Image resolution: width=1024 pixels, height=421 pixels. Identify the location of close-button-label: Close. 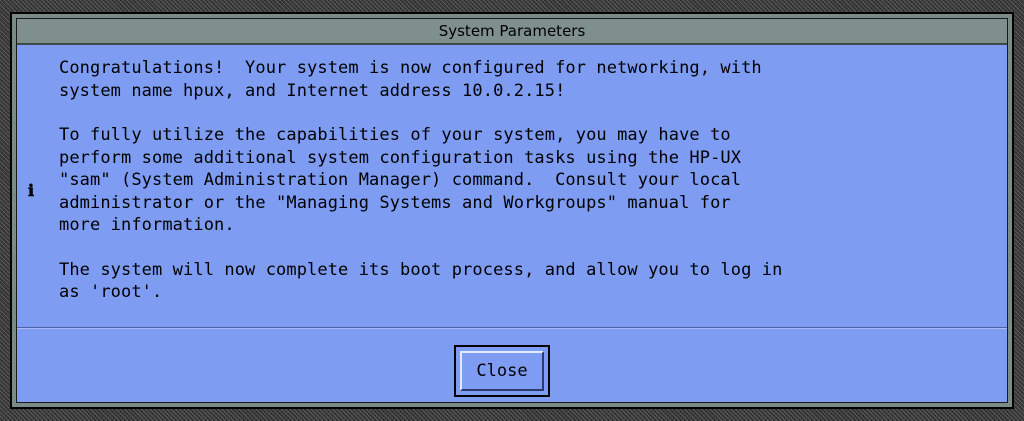
(502, 371).